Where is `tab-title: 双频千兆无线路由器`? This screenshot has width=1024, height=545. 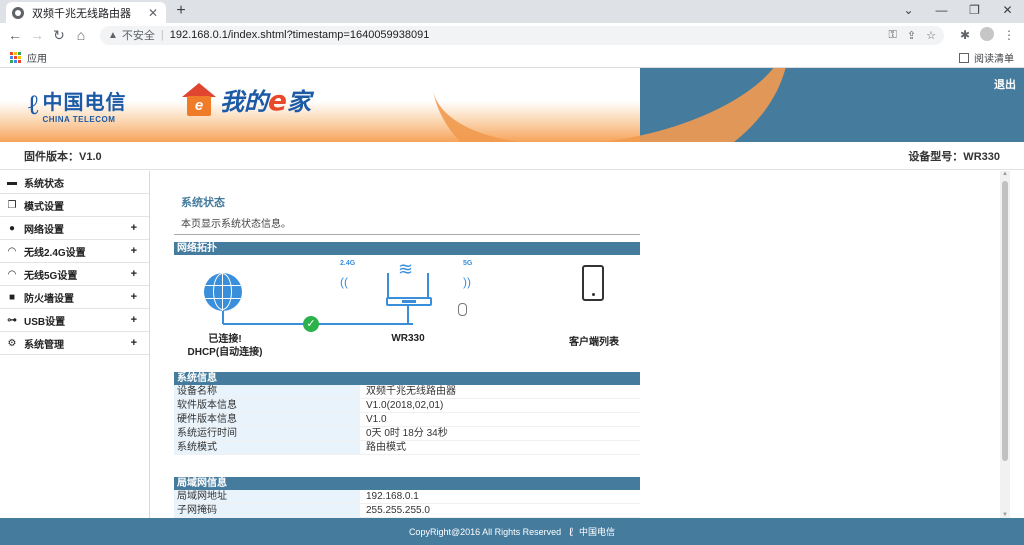
tab-title: 双频千兆无线路由器 is located at coordinates (81, 13).